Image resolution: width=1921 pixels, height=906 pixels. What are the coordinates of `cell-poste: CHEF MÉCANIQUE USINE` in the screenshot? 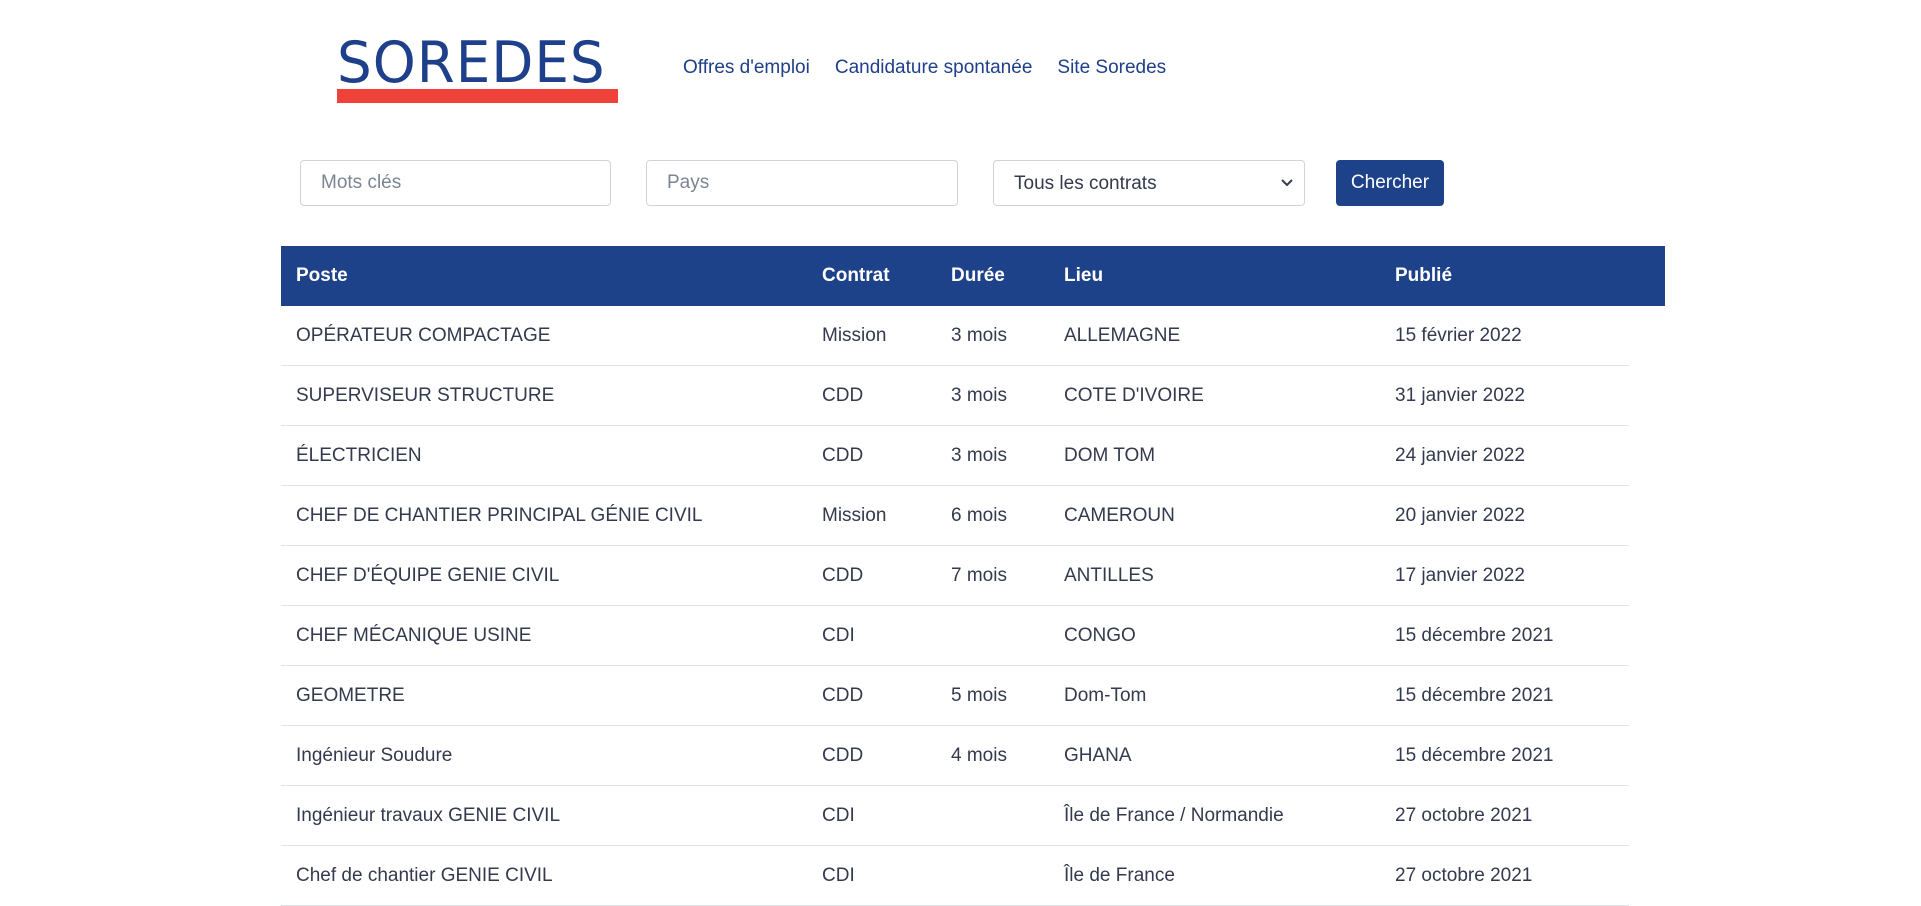 It's located at (413, 636).